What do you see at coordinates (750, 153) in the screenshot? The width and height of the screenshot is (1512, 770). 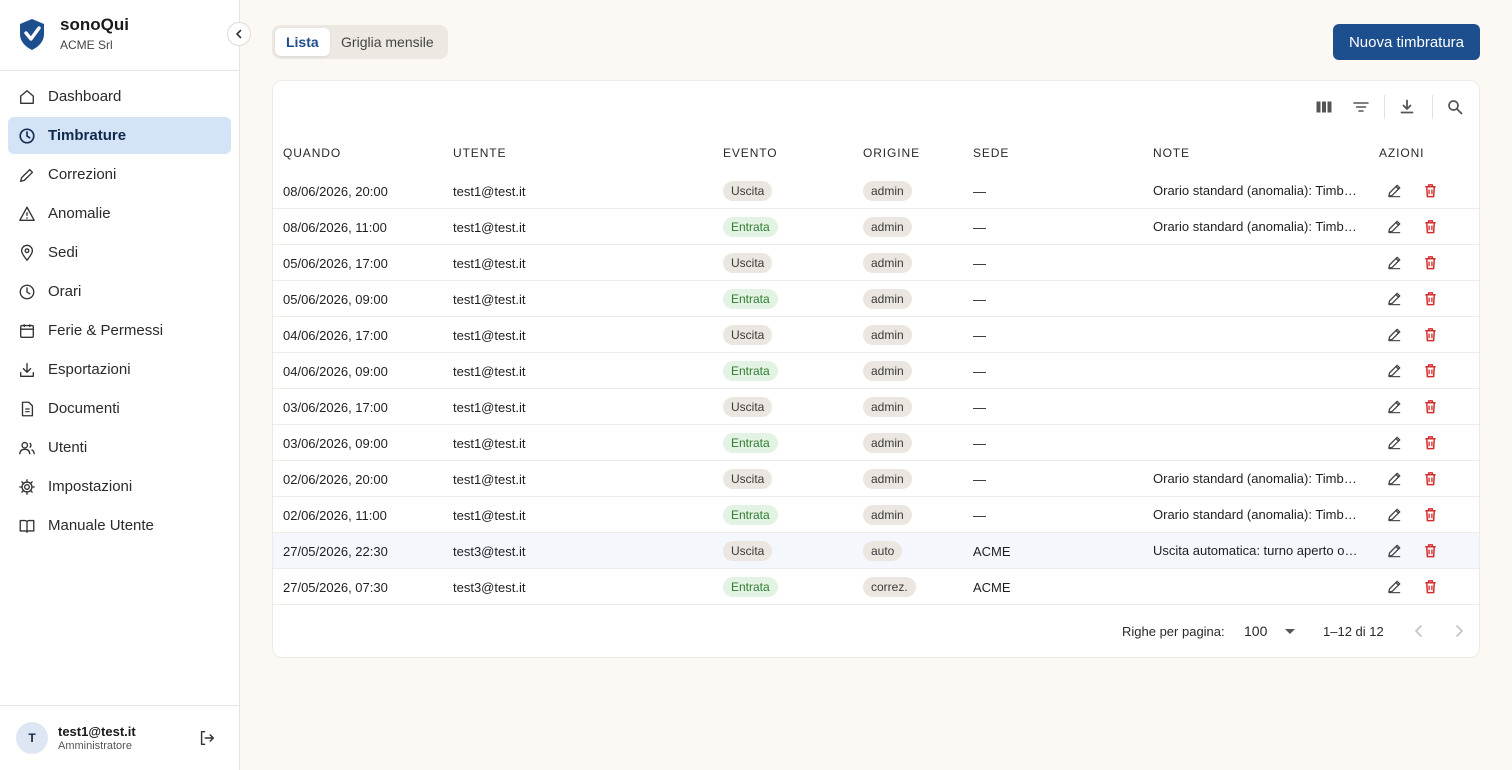 I see `column-header-evento: EVENTO` at bounding box center [750, 153].